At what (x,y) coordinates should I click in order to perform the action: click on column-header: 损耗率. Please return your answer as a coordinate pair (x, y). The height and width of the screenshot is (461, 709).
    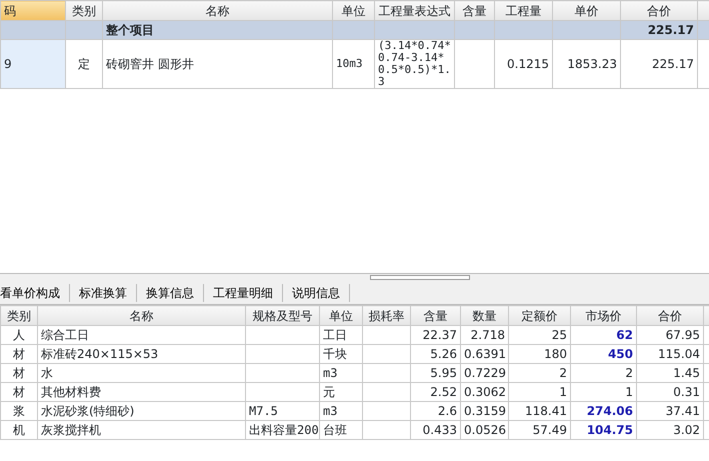
    Looking at the image, I should click on (386, 316).